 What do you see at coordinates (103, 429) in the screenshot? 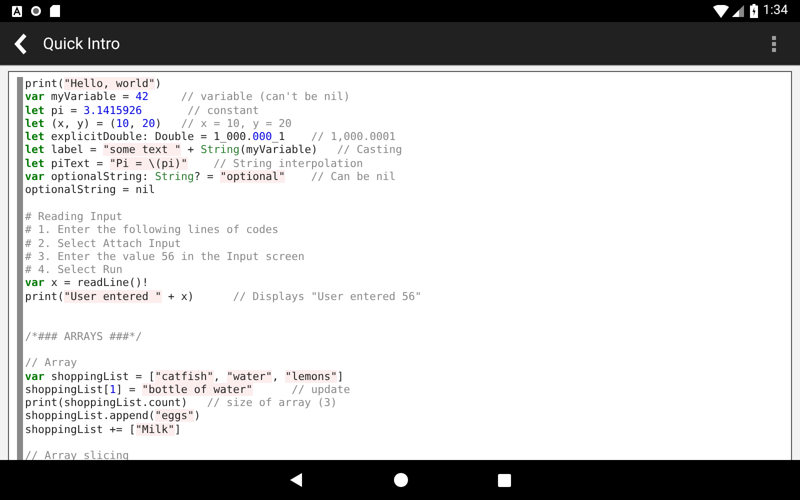
I see `code-line: shoppingList += ["Milk"]` at bounding box center [103, 429].